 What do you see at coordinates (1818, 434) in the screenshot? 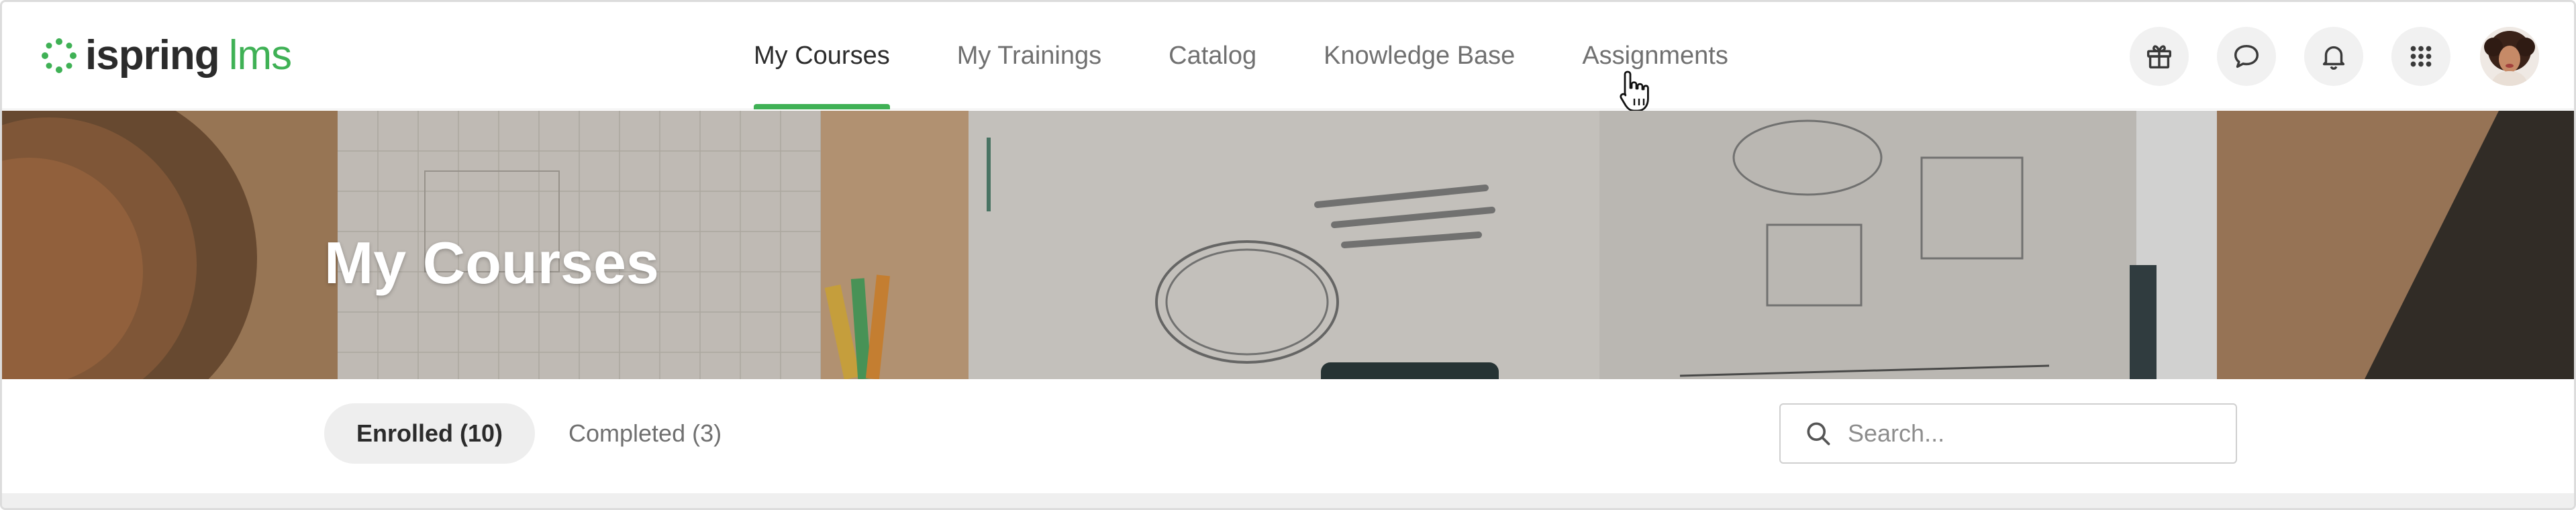
I see `search-icon` at bounding box center [1818, 434].